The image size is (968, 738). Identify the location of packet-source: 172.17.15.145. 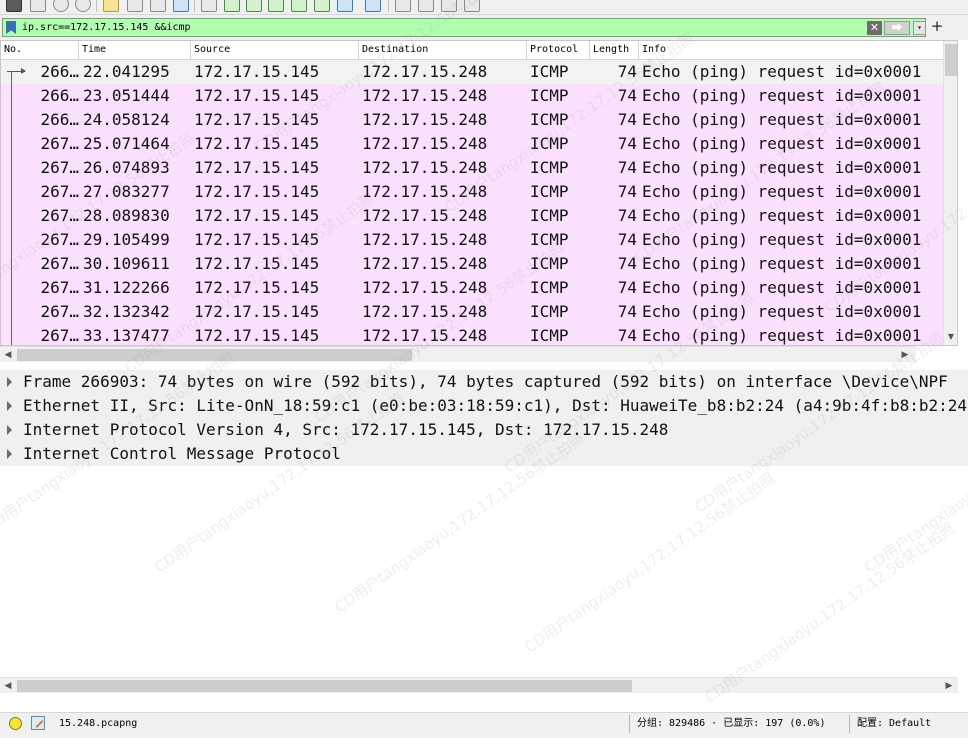
(257, 167).